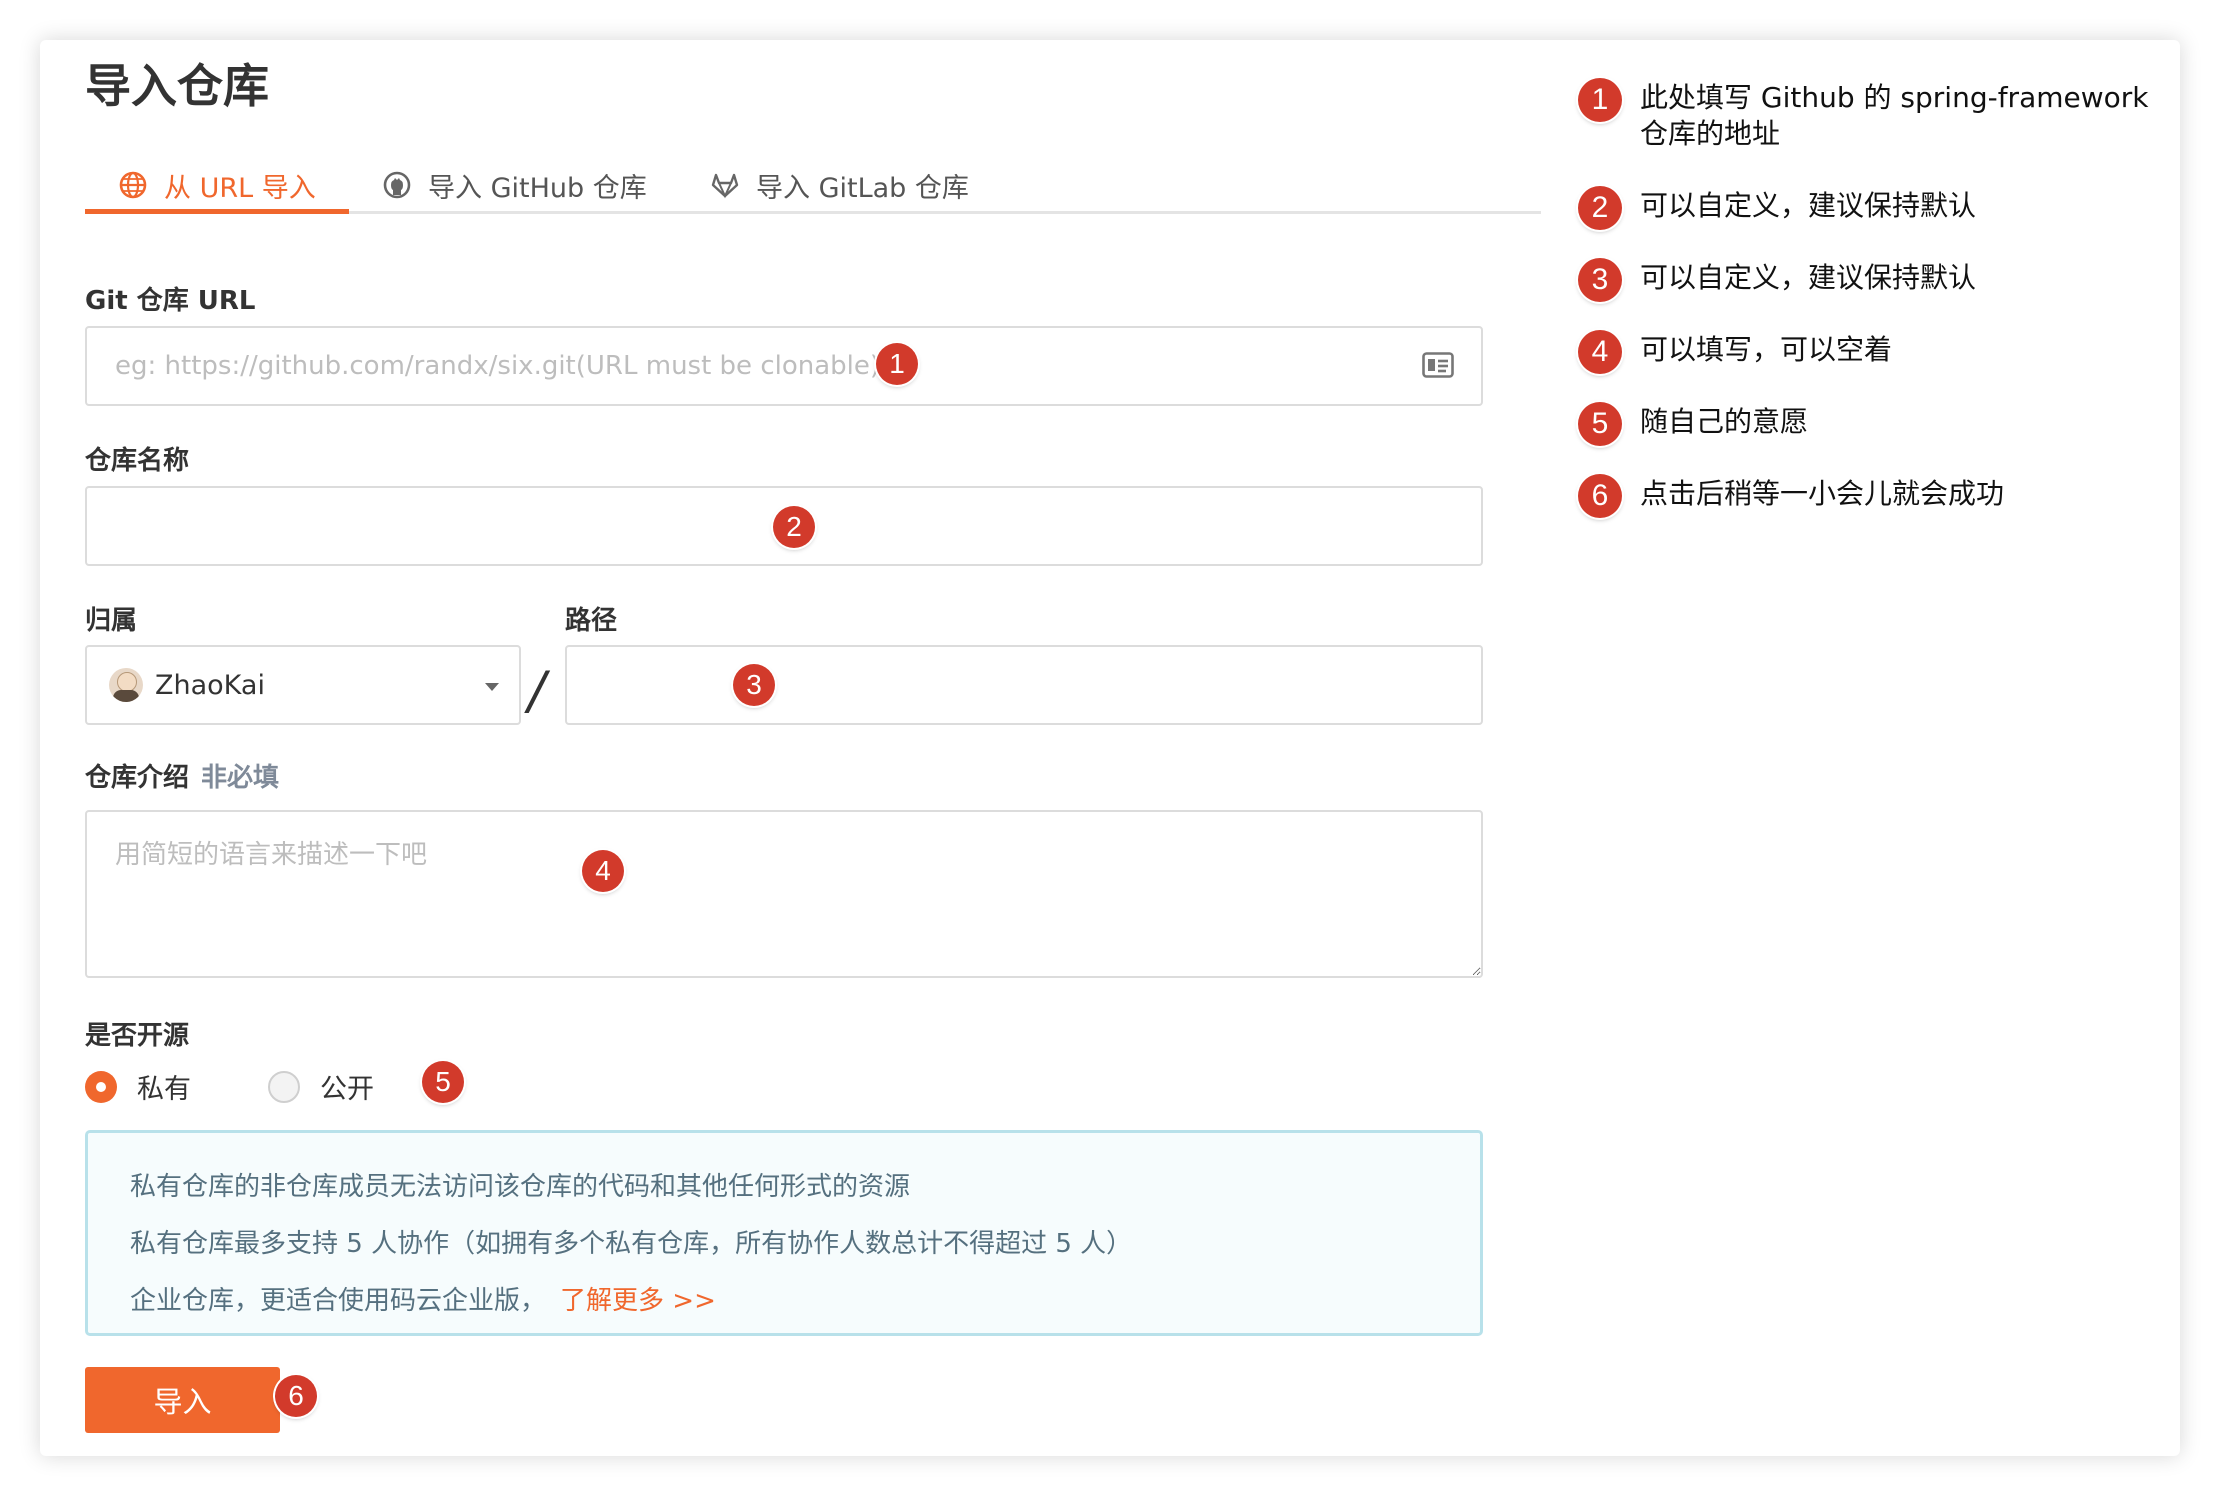  Describe the element at coordinates (303, 685) in the screenshot. I see `owner-select: ZhaoKai` at that location.